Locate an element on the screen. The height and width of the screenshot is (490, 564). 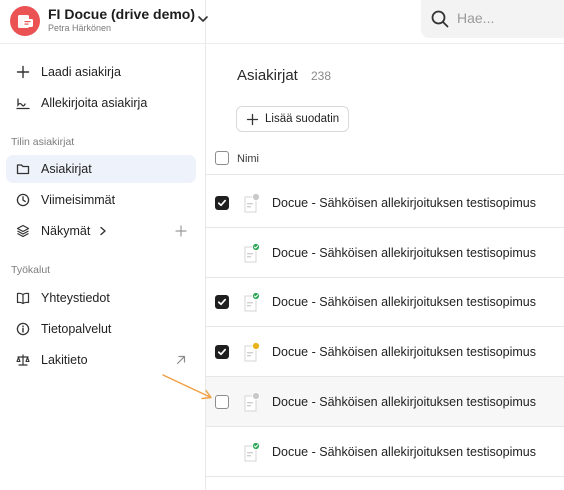
sidebar-item-label: Yhteystiedot is located at coordinates (75, 298).